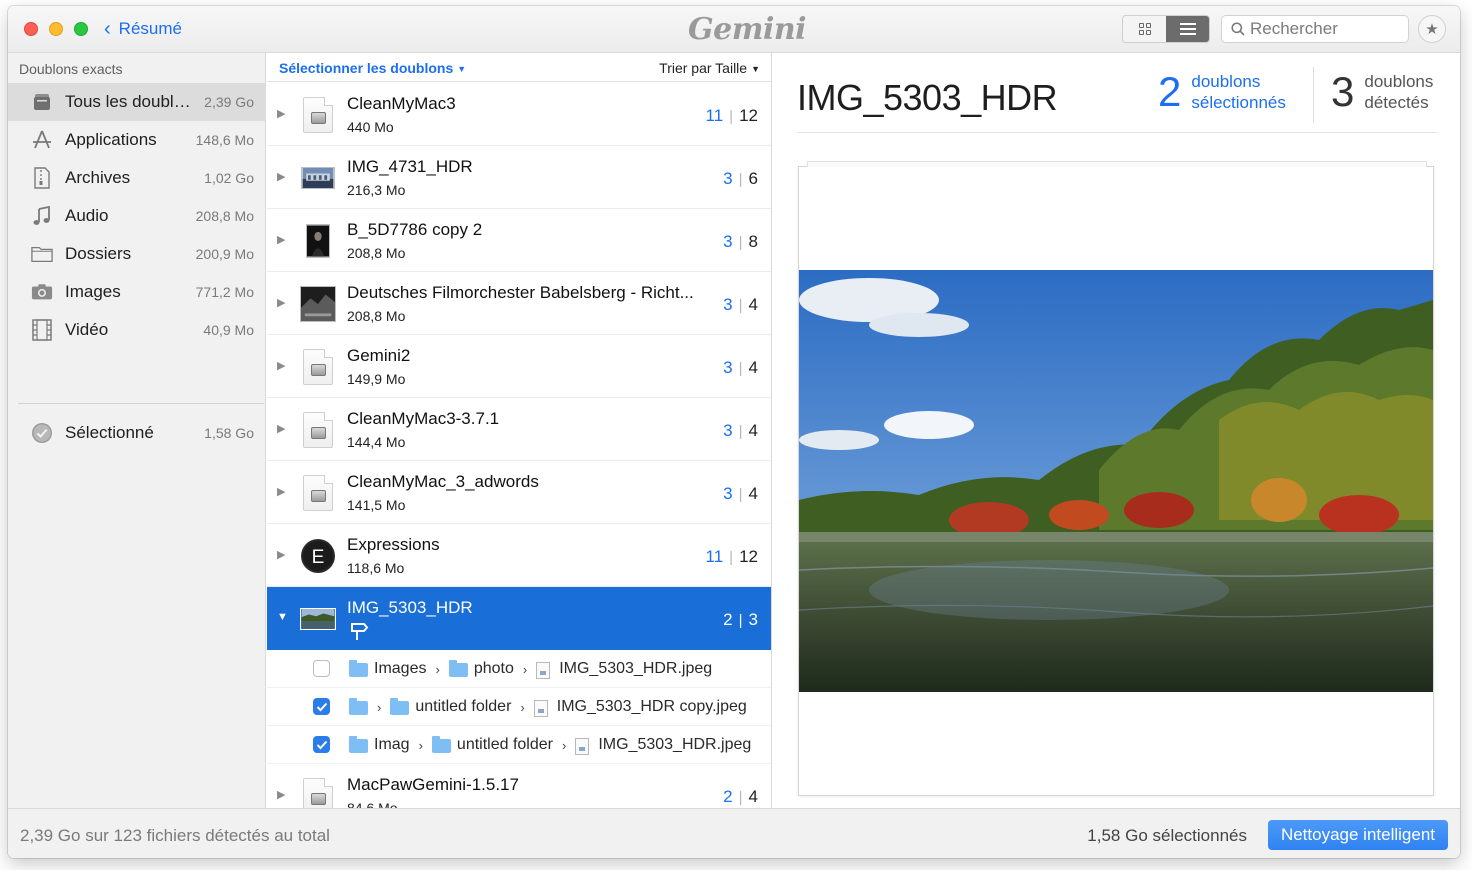 The width and height of the screenshot is (1472, 870). Describe the element at coordinates (519, 240) in the screenshot. I see `duplicate-group-row: ▶ B_5D7786 copy 2 208,8 Mo 3 | 8` at that location.